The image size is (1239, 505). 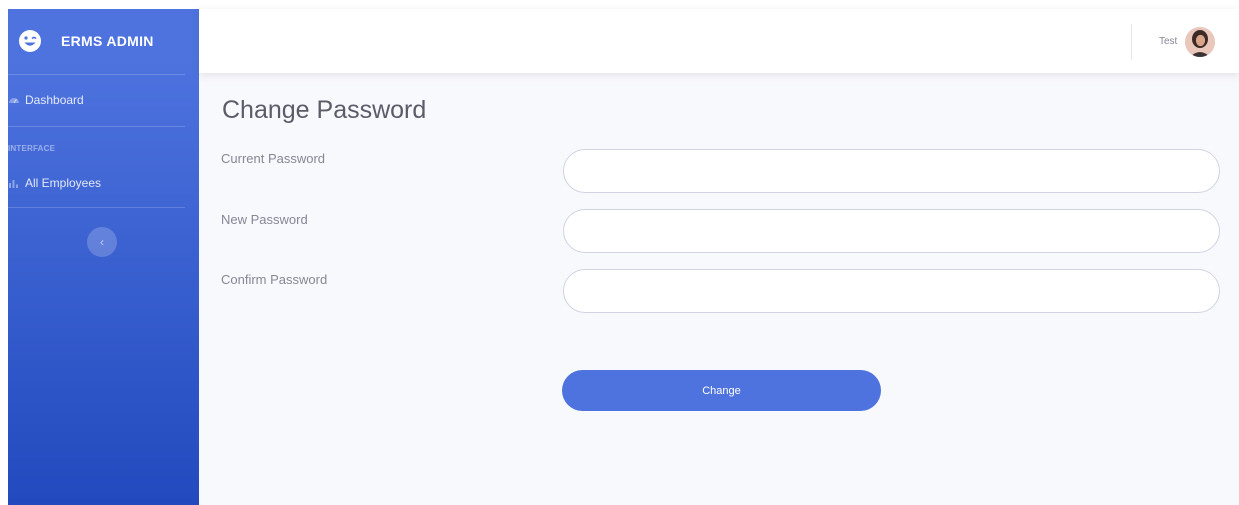 What do you see at coordinates (721, 390) in the screenshot?
I see `change-button: Change` at bounding box center [721, 390].